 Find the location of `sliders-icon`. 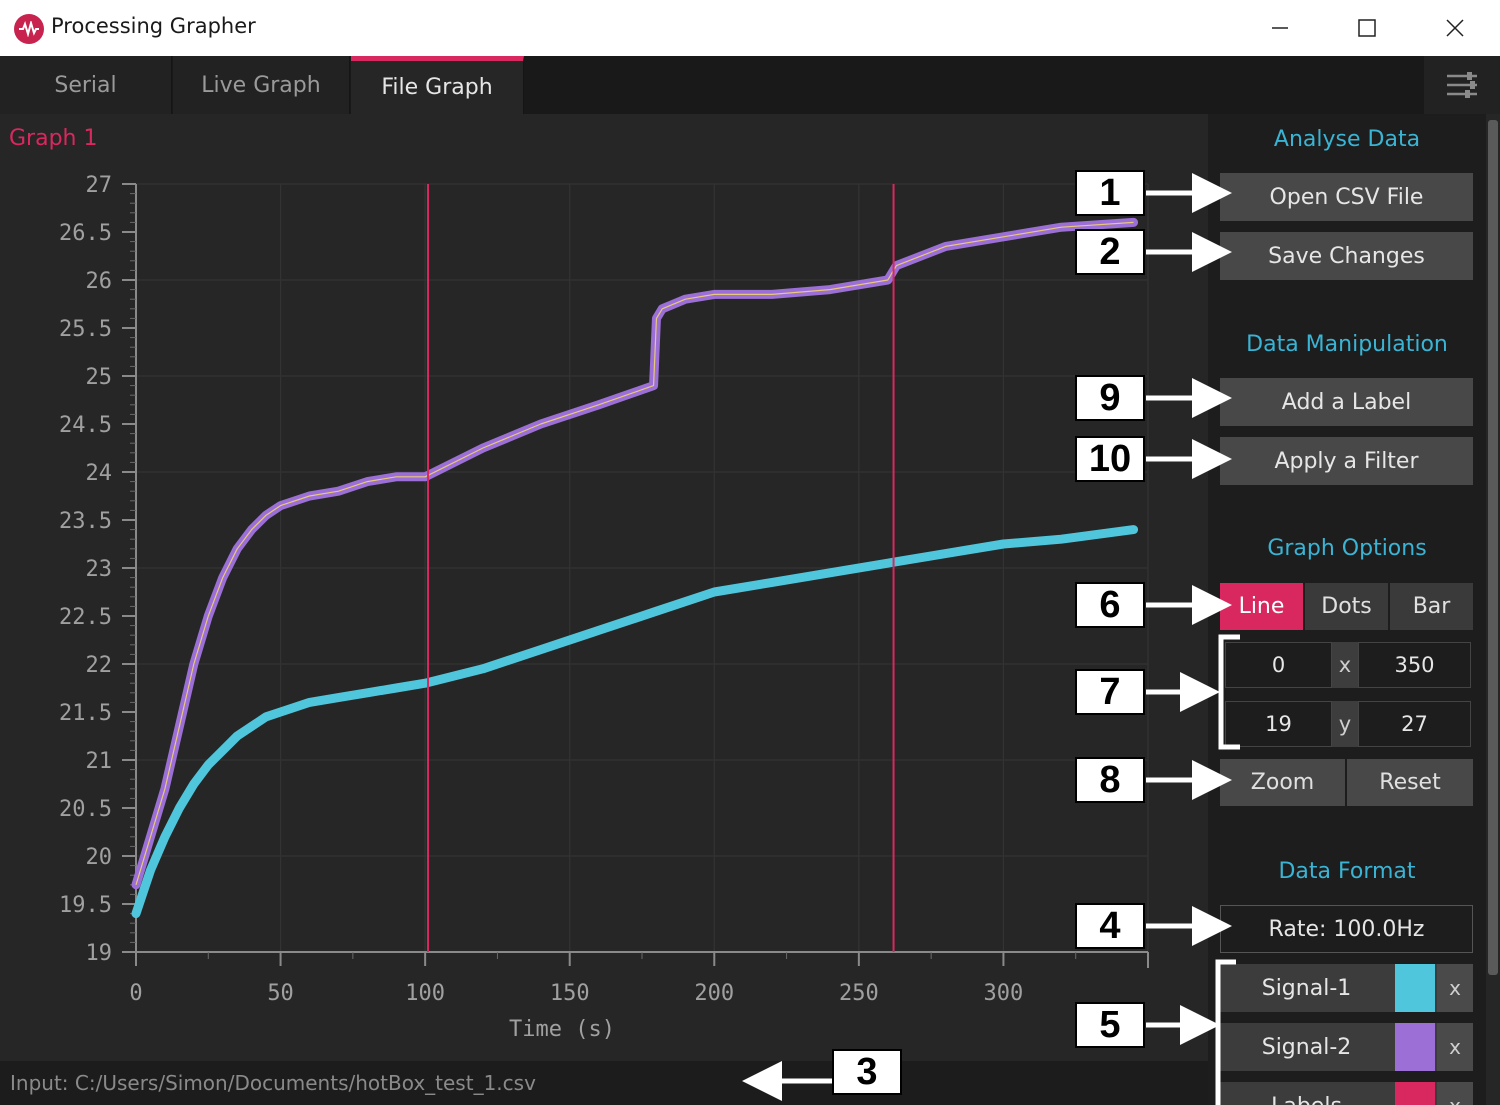

sliders-icon is located at coordinates (1462, 85).